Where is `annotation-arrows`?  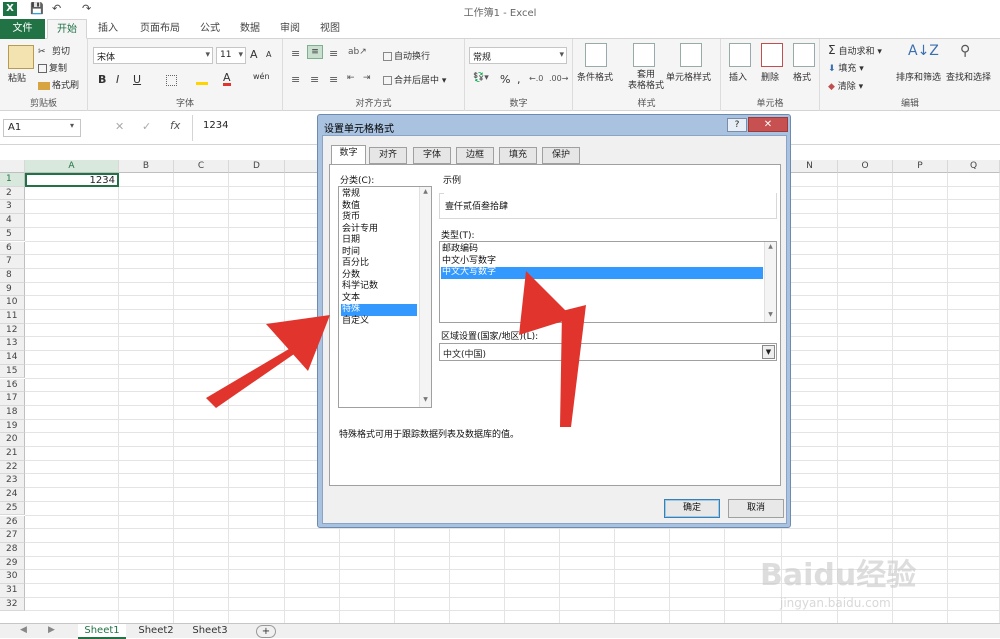 annotation-arrows is located at coordinates (396, 349).